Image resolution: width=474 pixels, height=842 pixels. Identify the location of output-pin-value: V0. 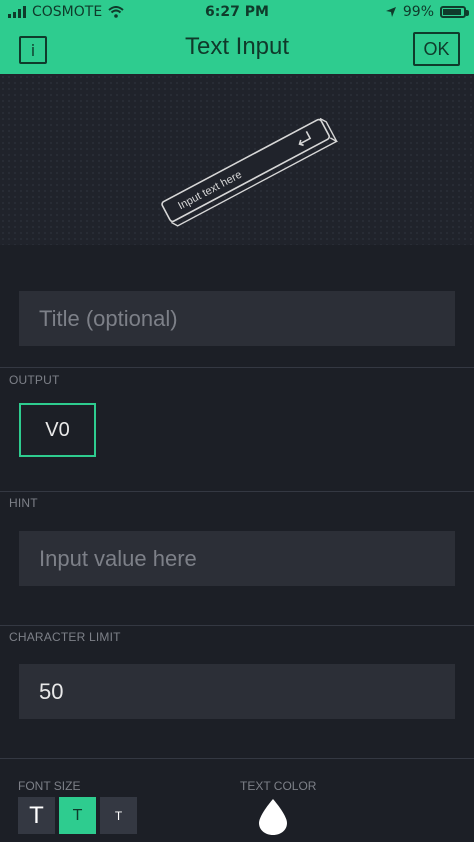
(57, 429).